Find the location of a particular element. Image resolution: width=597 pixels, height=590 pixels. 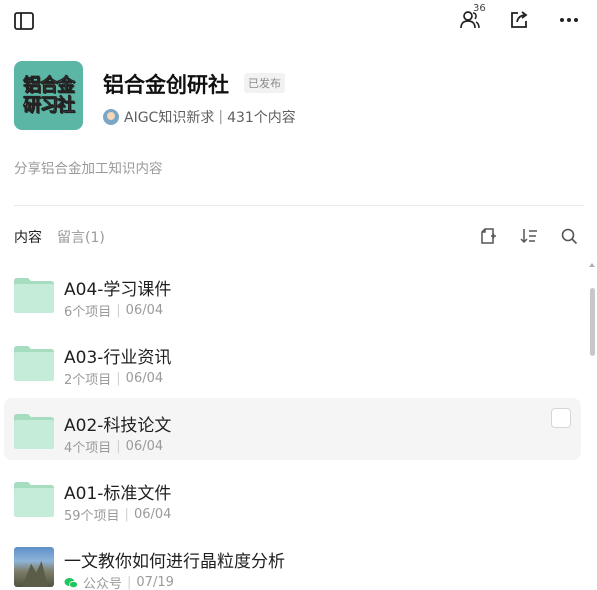

item-title: A03-行业资讯 is located at coordinates (118, 358).